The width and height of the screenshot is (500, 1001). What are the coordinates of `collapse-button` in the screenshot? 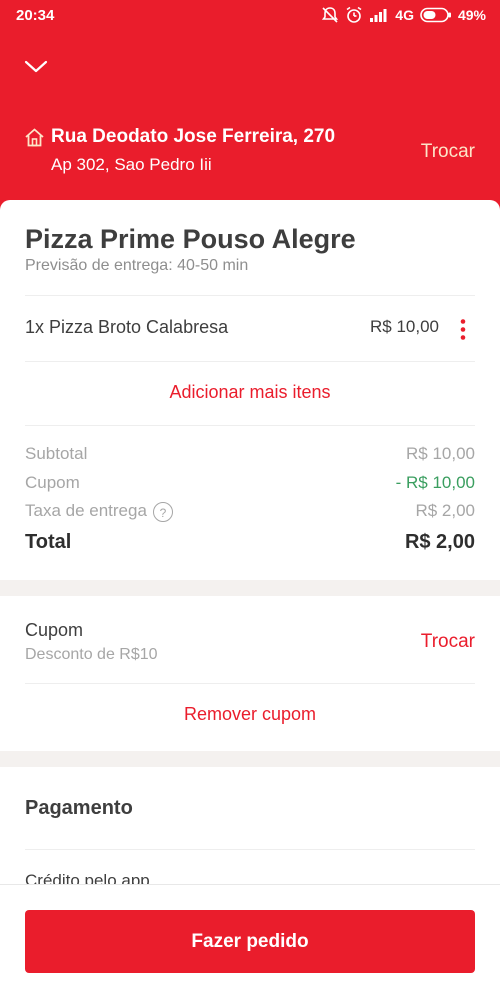 It's located at (36, 66).